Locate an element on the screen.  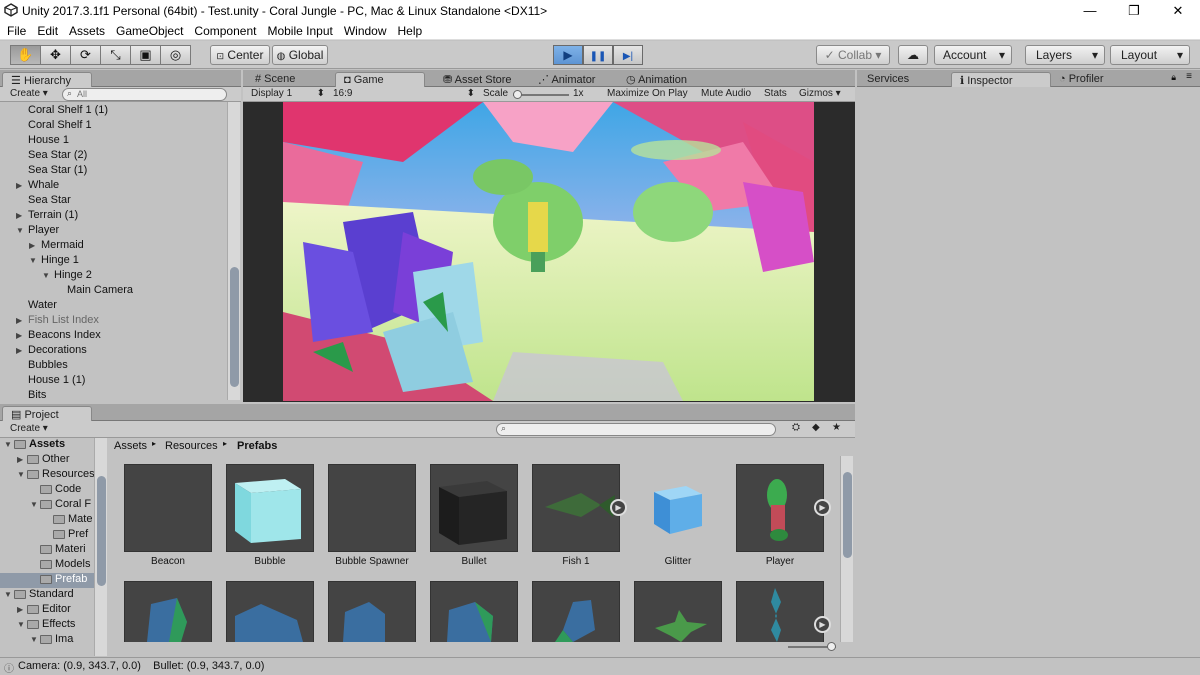
hierarchy-item: Fish List Index is located at coordinates (63, 320).